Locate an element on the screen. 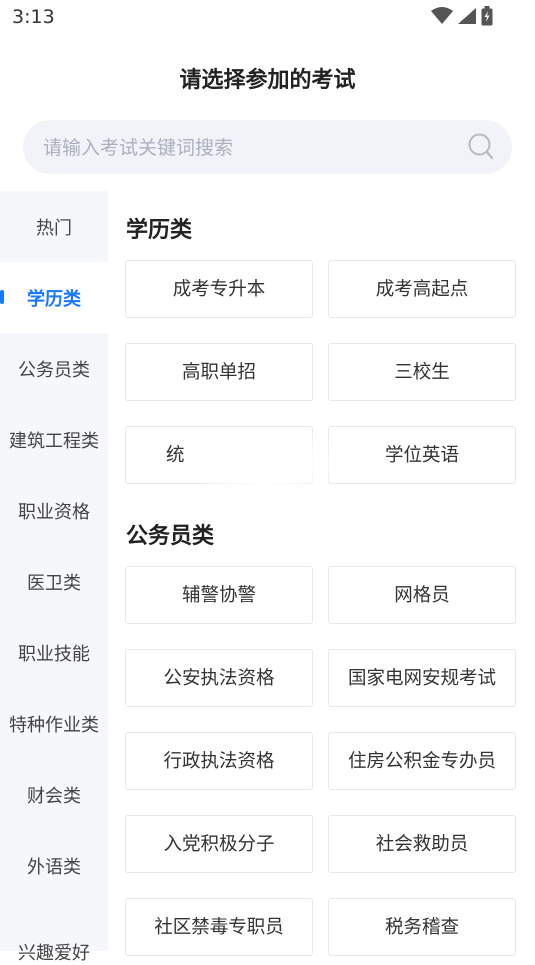 Image resolution: width=535 pixels, height=965 pixels. sidebar-item-medical: 医卫类 is located at coordinates (54, 581).